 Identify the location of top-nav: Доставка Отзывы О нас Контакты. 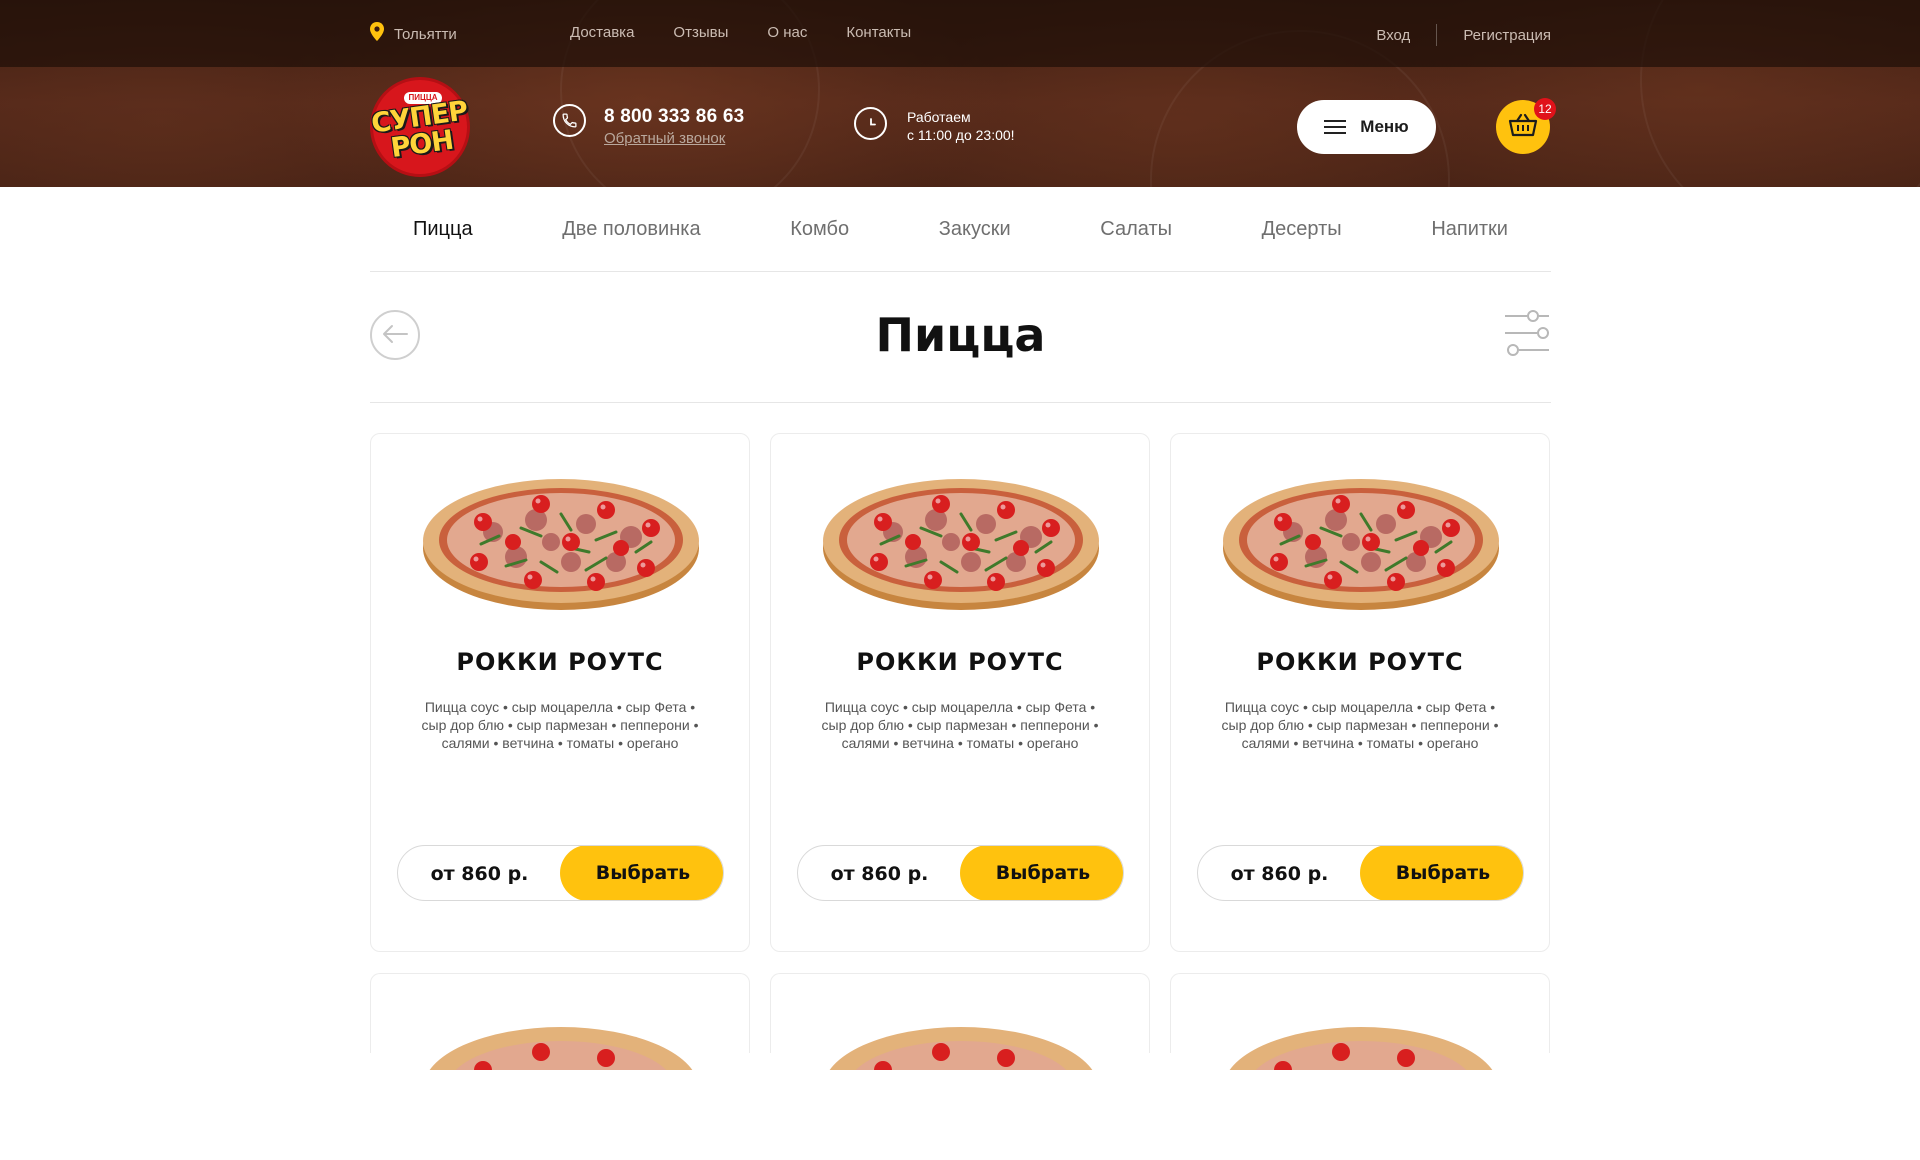
(760, 32).